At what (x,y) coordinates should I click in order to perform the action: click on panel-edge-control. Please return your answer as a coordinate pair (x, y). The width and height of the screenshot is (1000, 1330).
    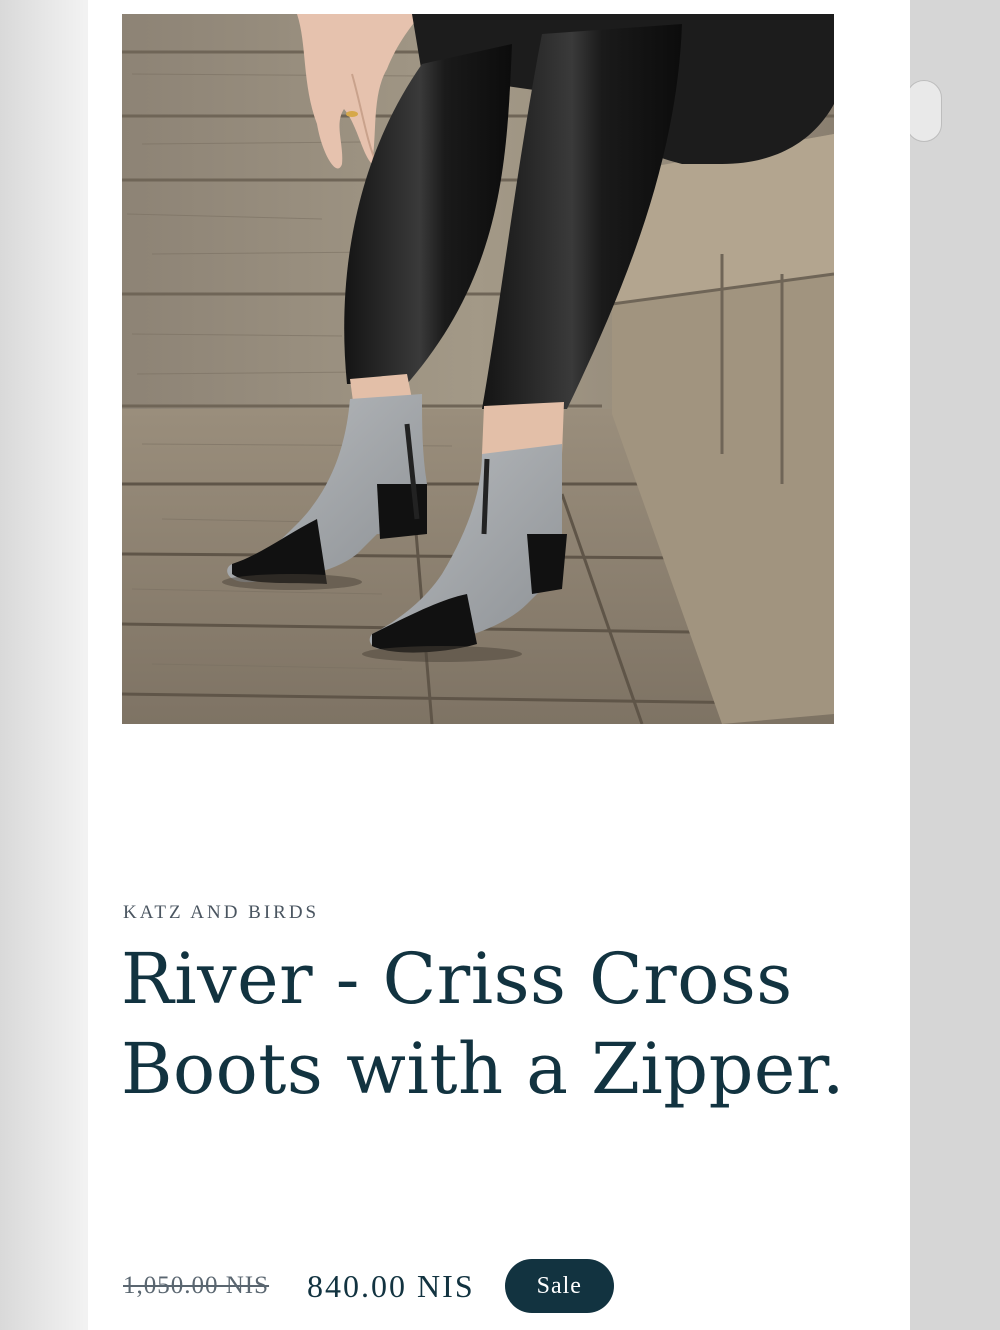
    Looking at the image, I should click on (924, 111).